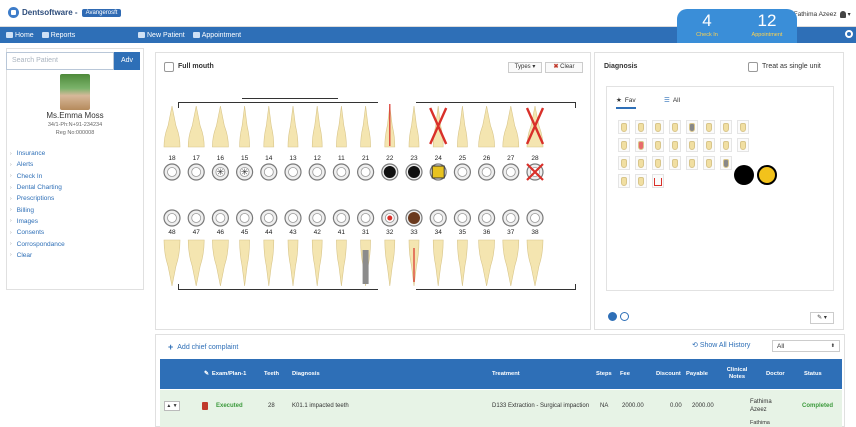 This screenshot has height=427, width=856. What do you see at coordinates (75, 232) in the screenshot?
I see `sidebar-item-consents: › Consents` at bounding box center [75, 232].